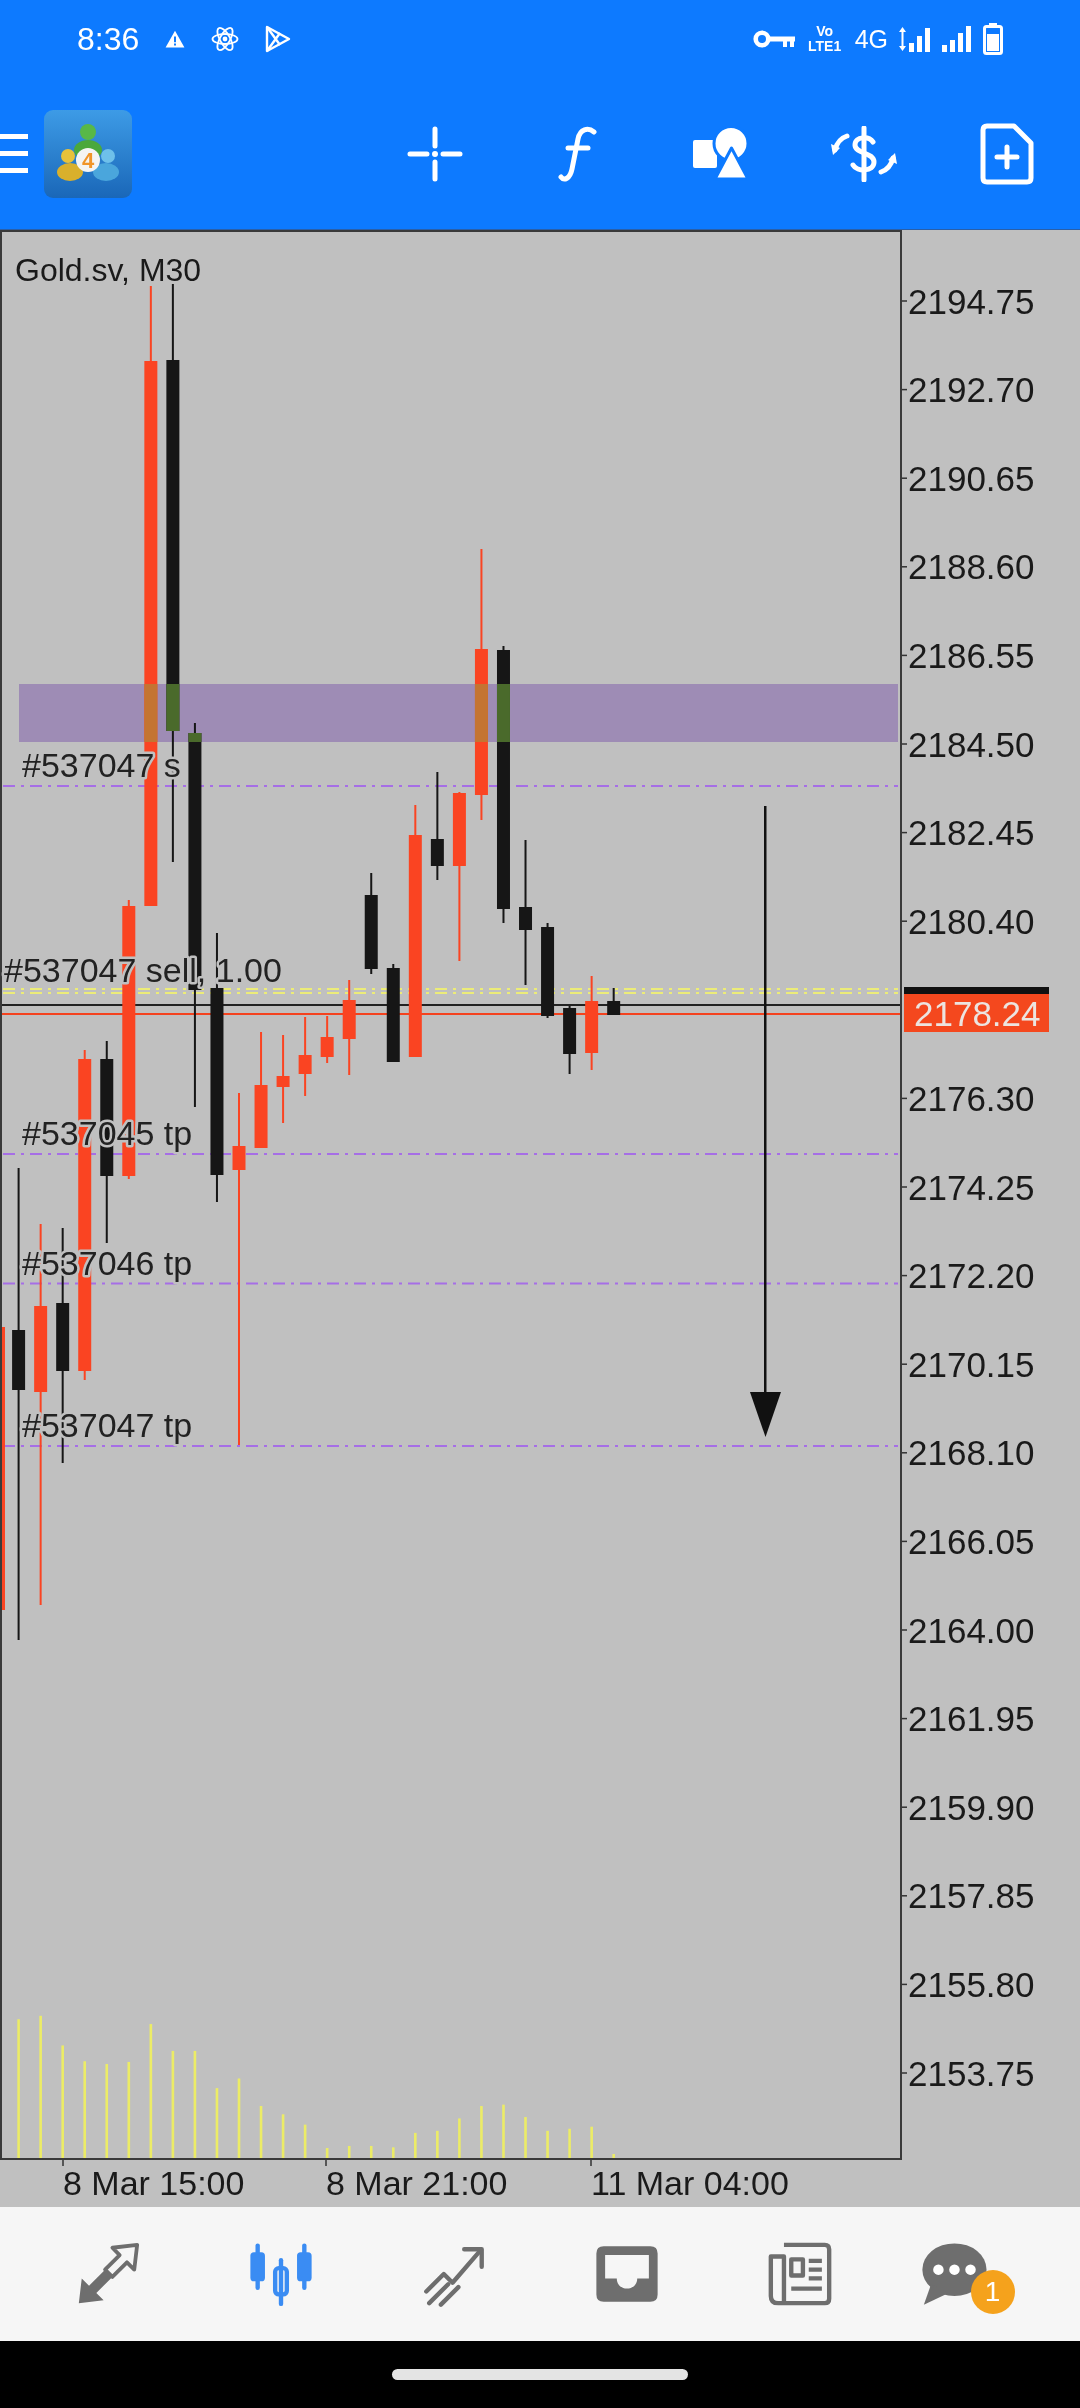  I want to click on price-axis-label: 2159.90, so click(971, 1807).